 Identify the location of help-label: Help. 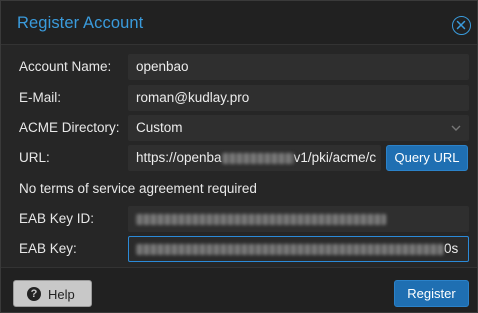
(61, 294).